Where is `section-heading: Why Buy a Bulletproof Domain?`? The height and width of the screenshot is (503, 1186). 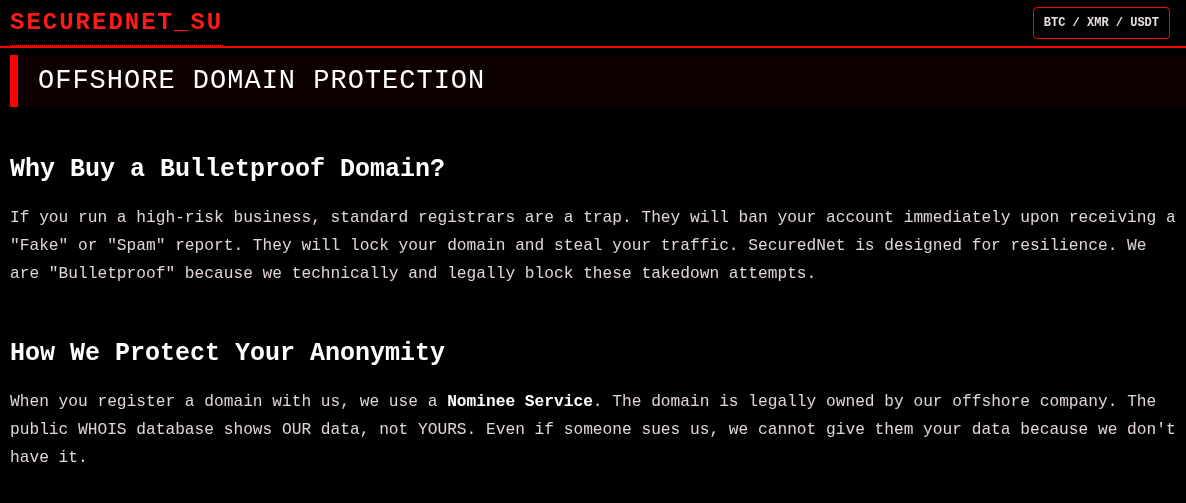 section-heading: Why Buy a Bulletproof Domain? is located at coordinates (228, 170).